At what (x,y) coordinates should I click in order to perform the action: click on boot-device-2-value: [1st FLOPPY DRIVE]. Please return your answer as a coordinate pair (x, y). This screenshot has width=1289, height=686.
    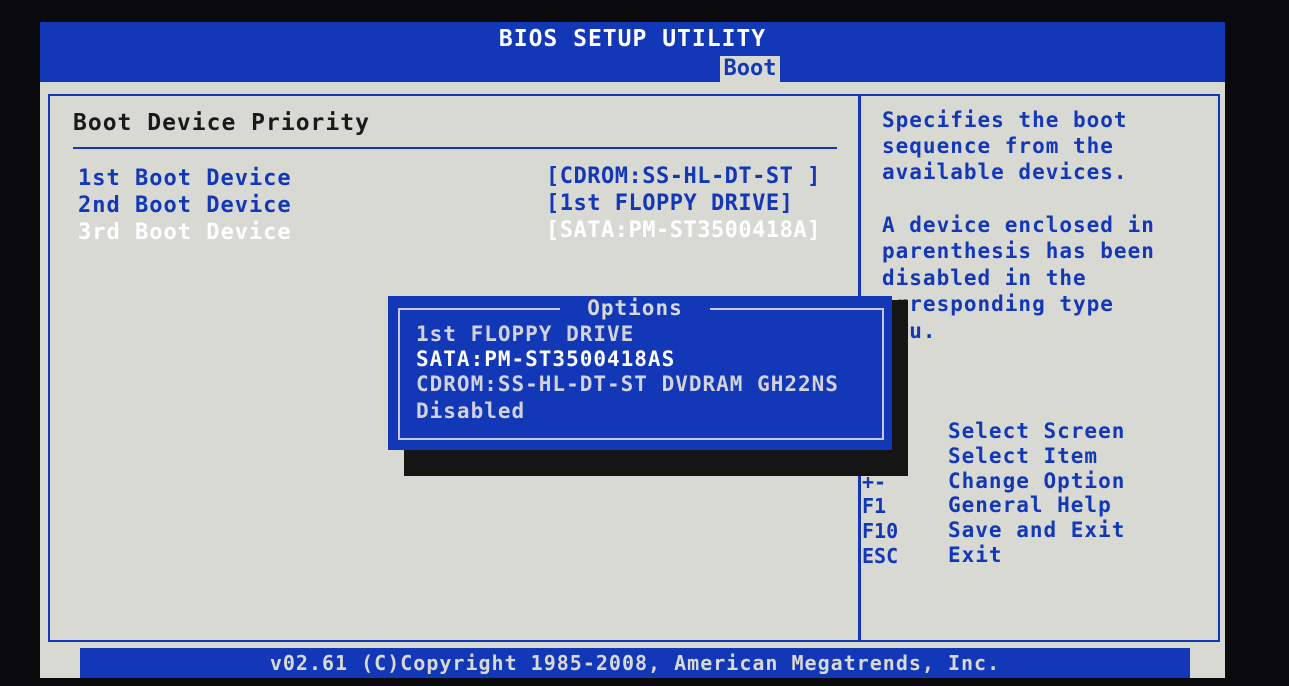
    Looking at the image, I should click on (669, 203).